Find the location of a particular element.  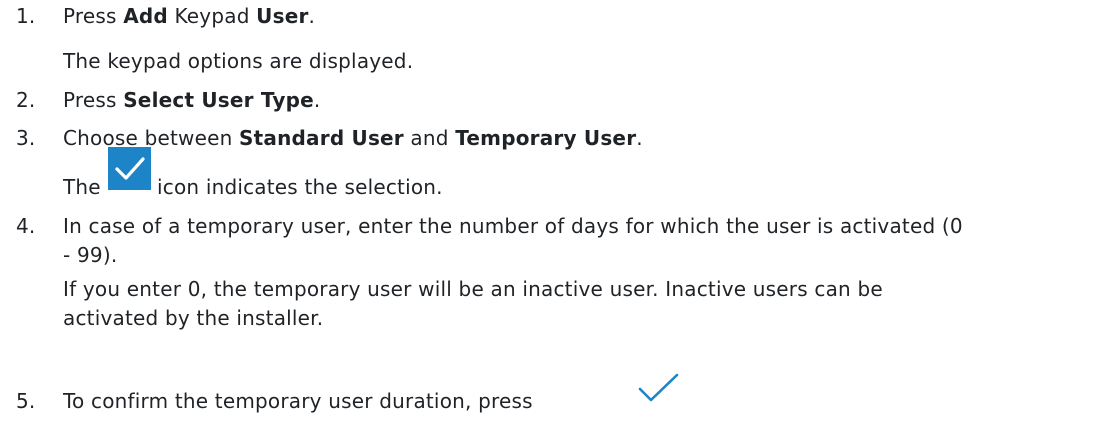

step-2-instruction: Press Select User Type. is located at coordinates (192, 100).